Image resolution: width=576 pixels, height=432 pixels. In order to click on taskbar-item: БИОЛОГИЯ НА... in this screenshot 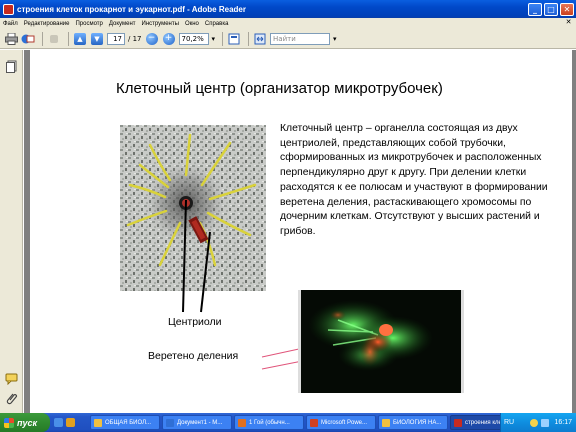, I will do `click(413, 422)`.